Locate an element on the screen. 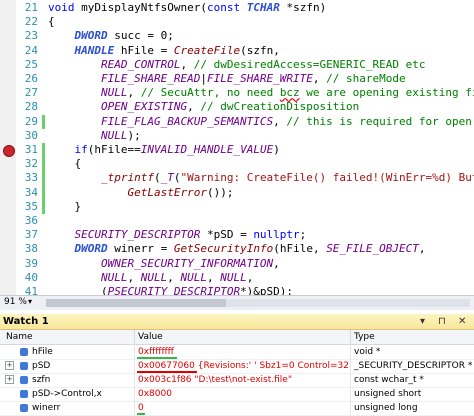 This screenshot has width=474, height=416. code-token: ( is located at coordinates (157, 178).